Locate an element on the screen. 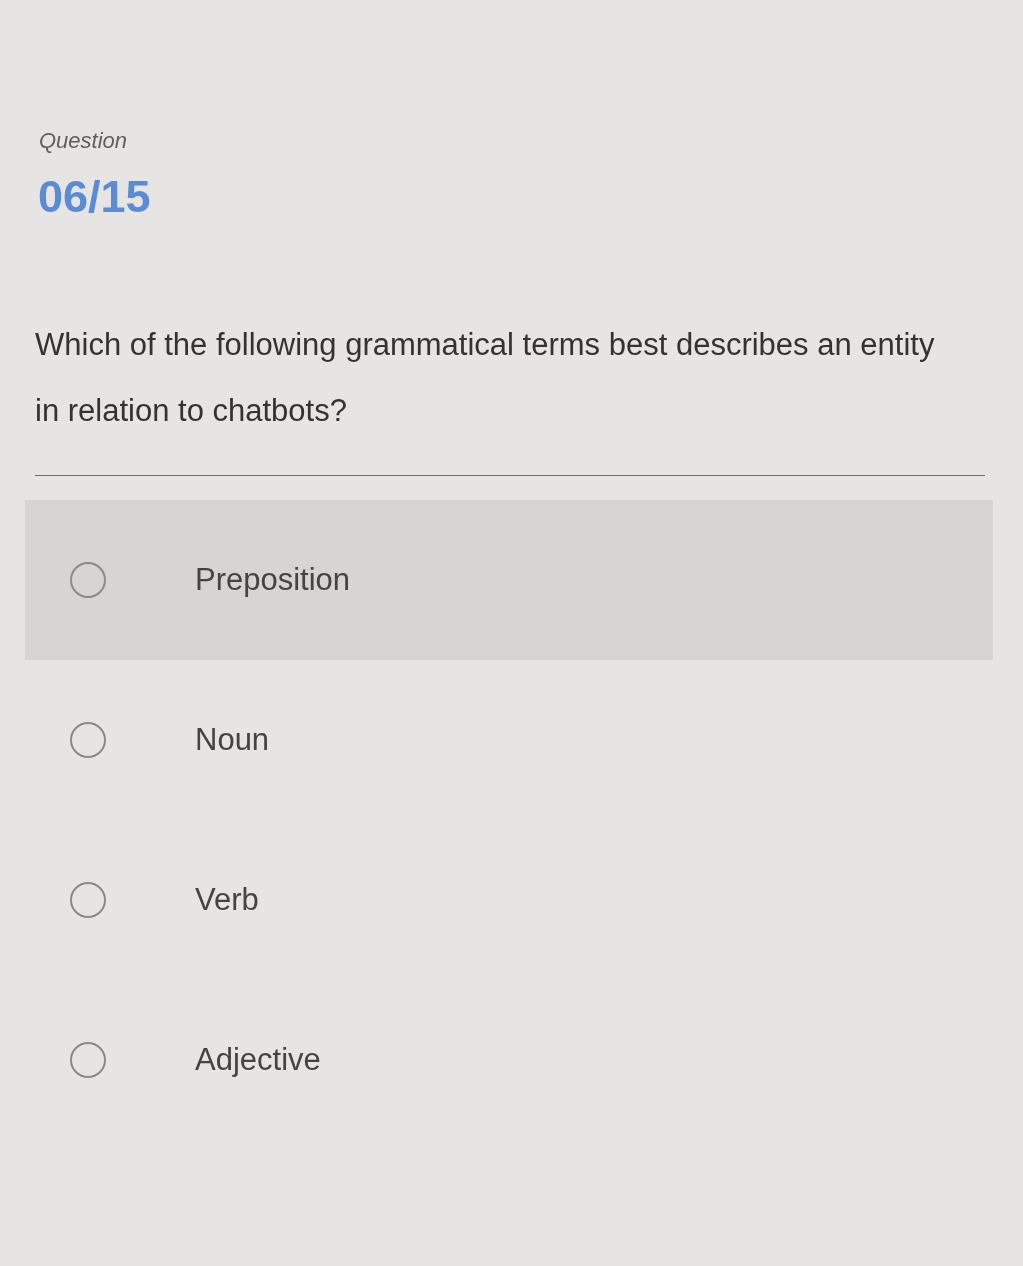  answer-option: Adjective is located at coordinates (509, 1060).